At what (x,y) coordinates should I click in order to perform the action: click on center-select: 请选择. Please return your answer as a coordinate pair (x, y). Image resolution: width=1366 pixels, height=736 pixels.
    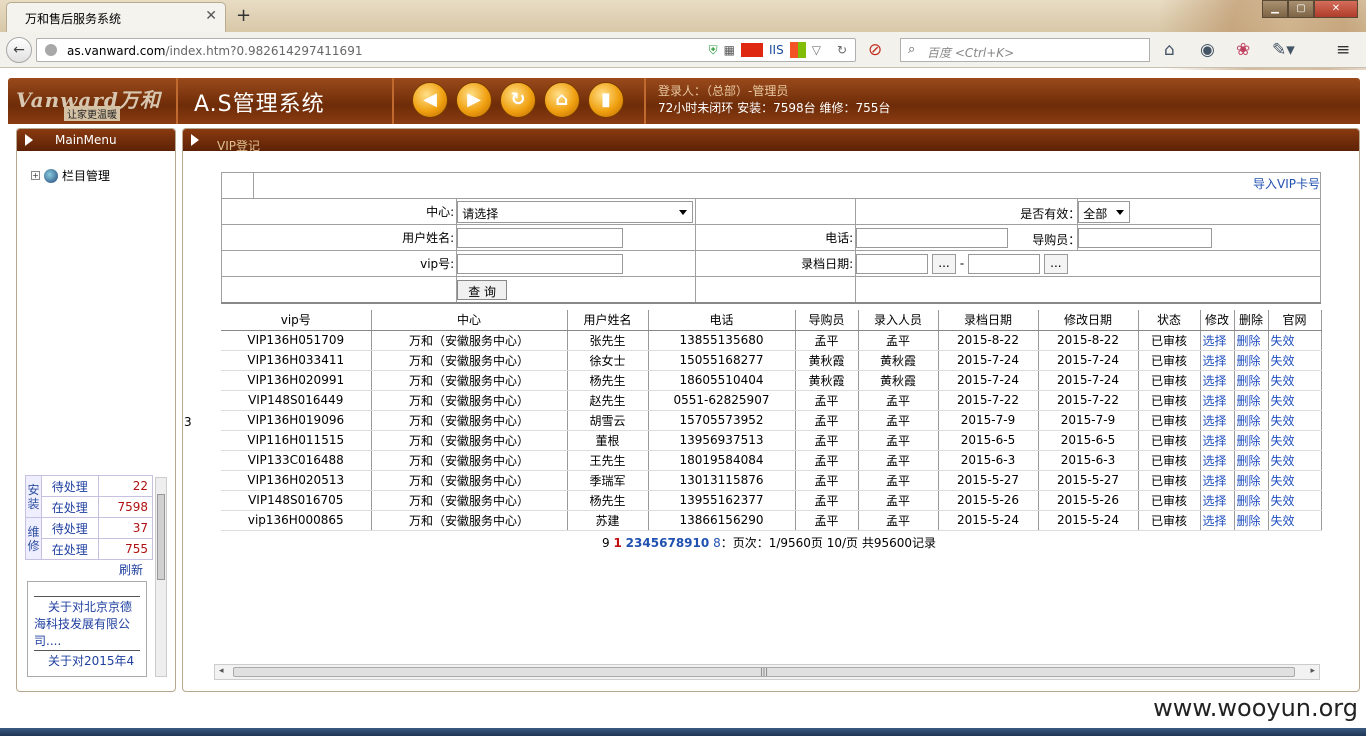
    Looking at the image, I should click on (575, 211).